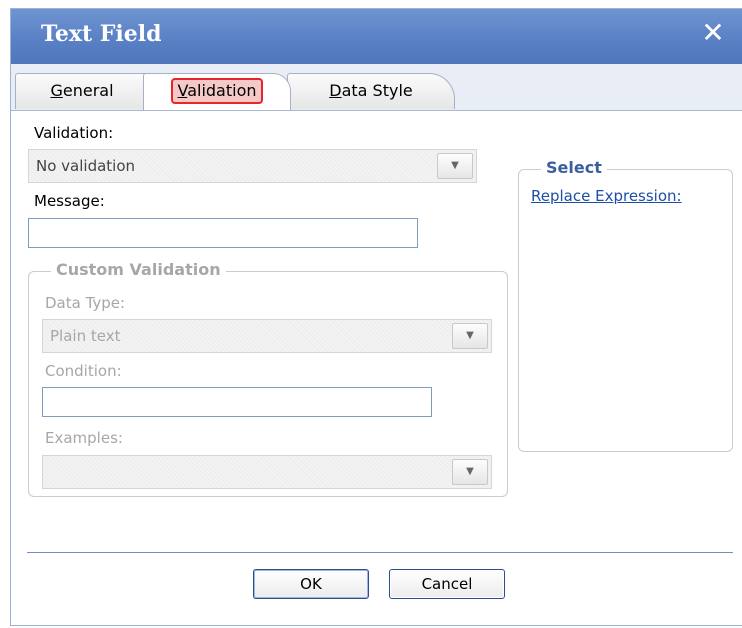  I want to click on select-legend: Select, so click(574, 167).